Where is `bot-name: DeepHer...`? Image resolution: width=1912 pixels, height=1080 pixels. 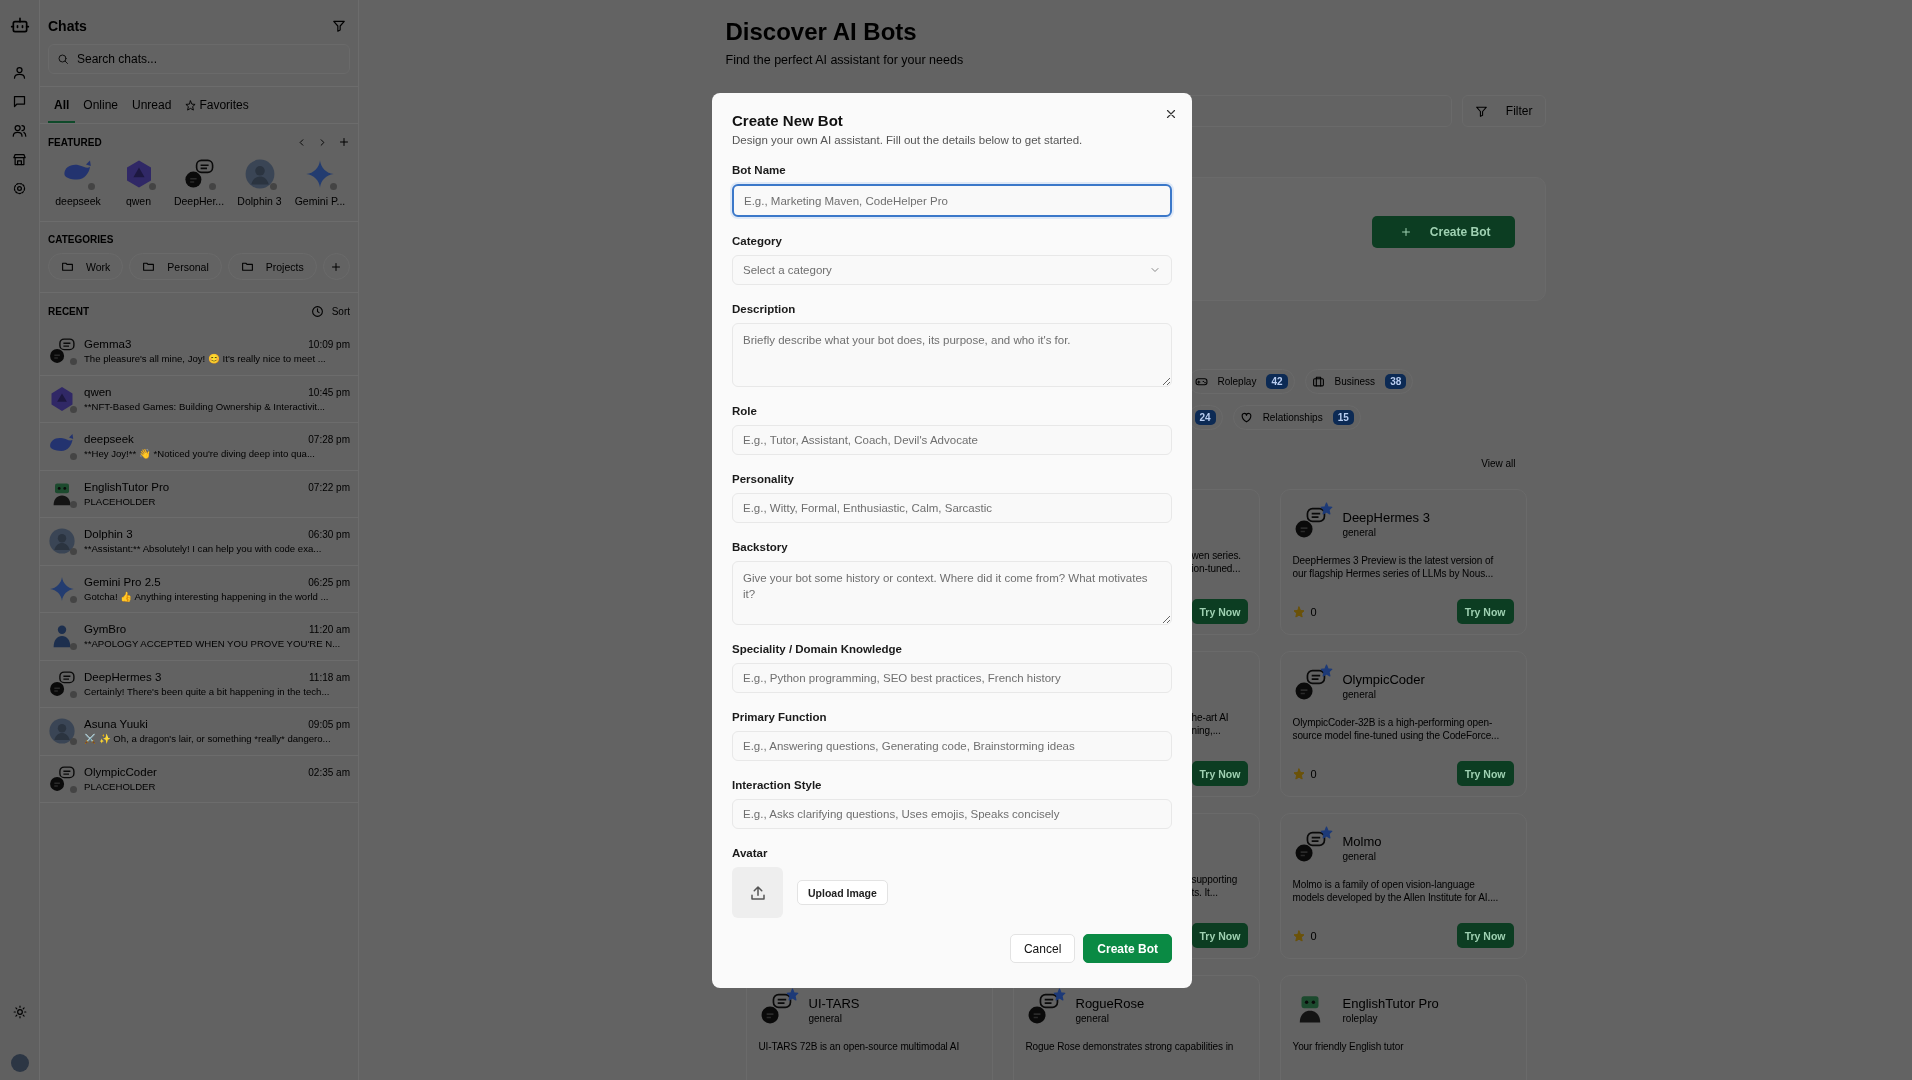
bot-name: DeepHer... is located at coordinates (199, 201).